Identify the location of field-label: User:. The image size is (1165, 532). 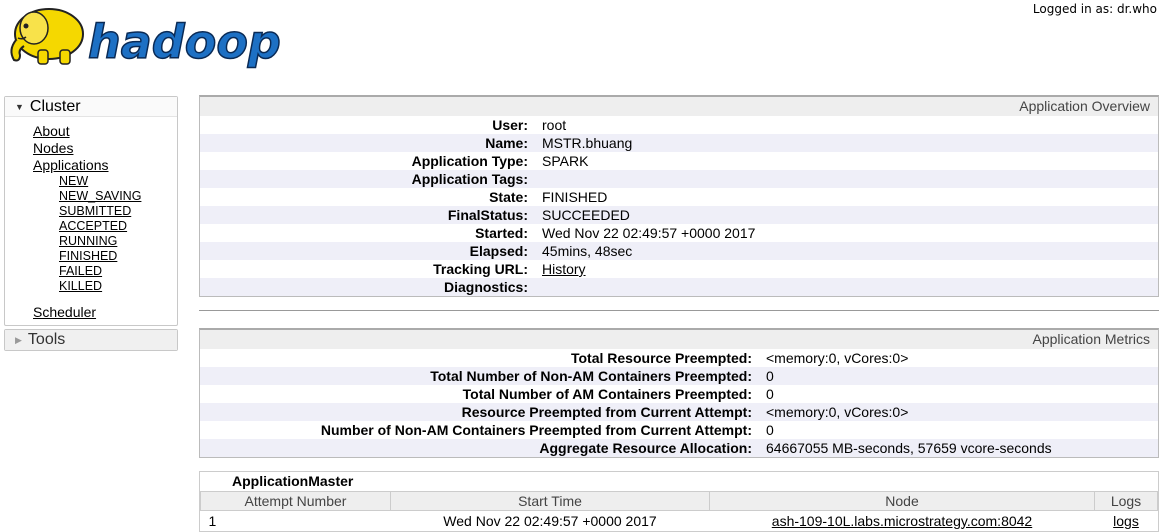
(371, 125).